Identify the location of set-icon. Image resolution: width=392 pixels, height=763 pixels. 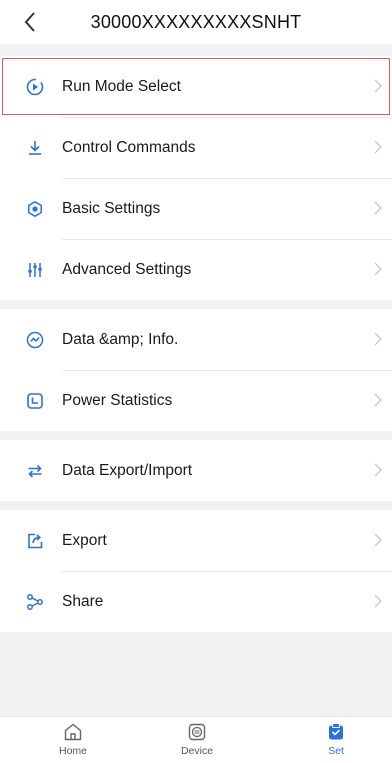
(336, 732).